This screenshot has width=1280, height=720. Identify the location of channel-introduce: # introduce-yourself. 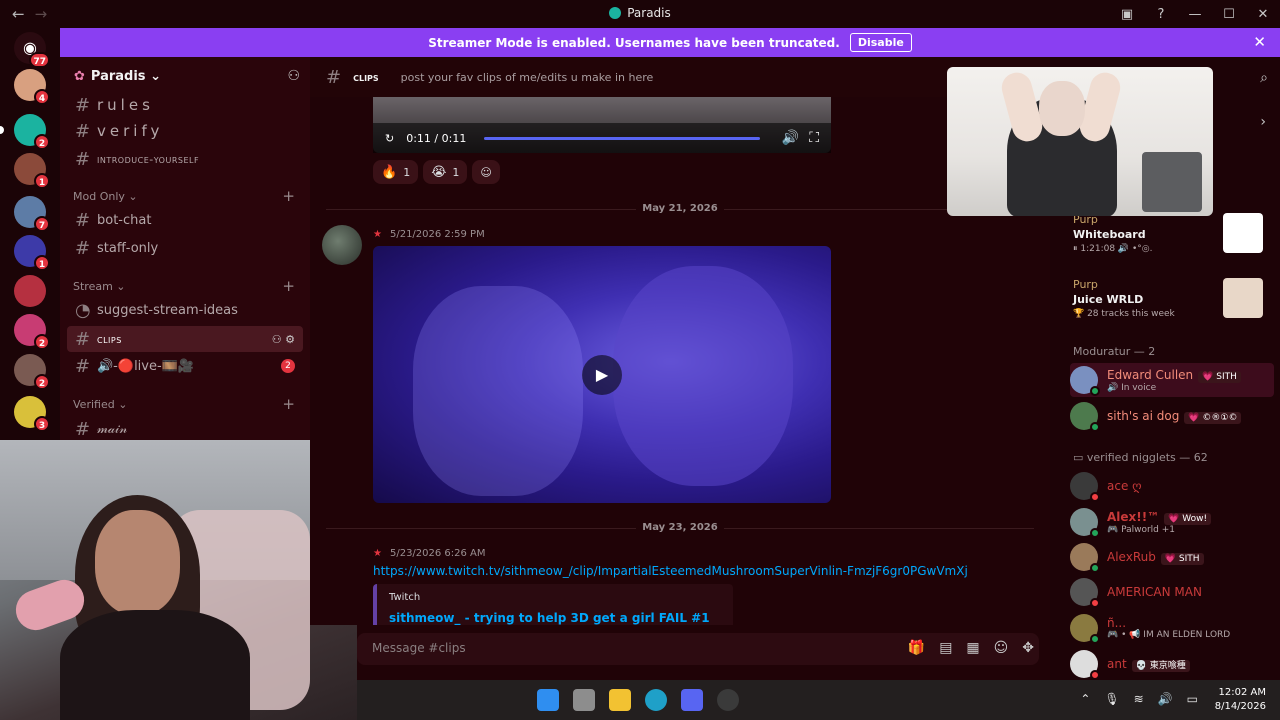
(185, 159).